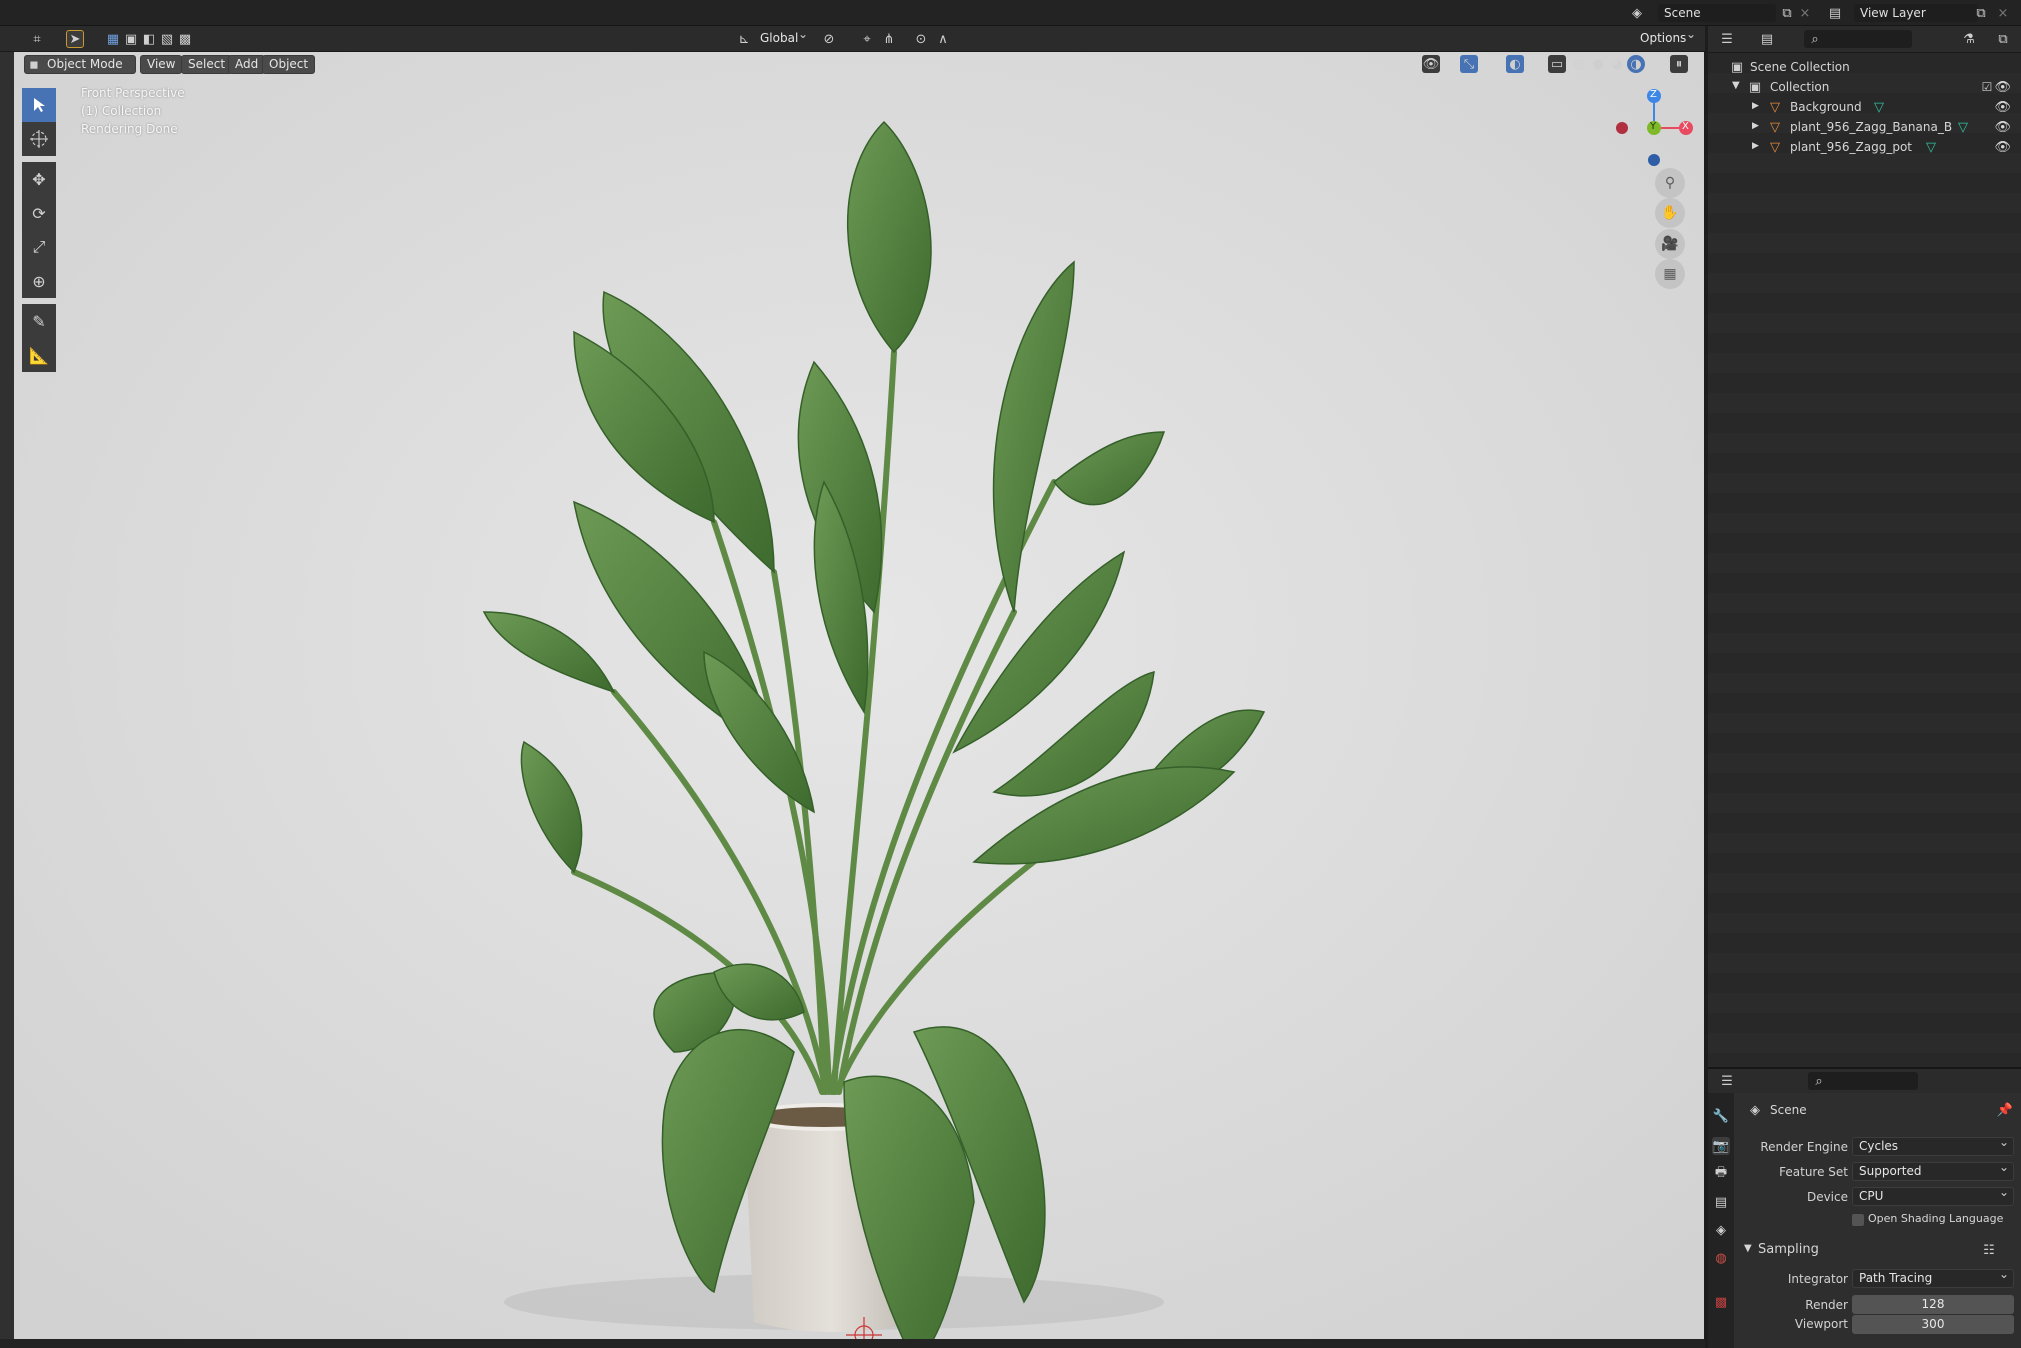 The image size is (2021, 1348). I want to click on menu-select: Select, so click(207, 64).